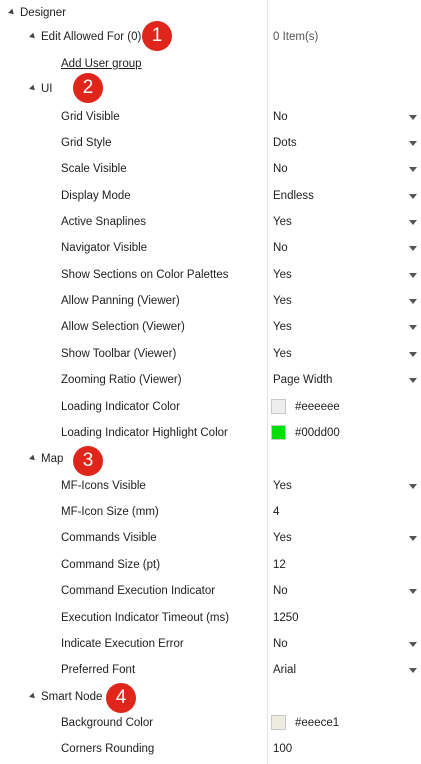  What do you see at coordinates (210, 538) in the screenshot?
I see `row-commands-visible: Commands Visible Yes` at bounding box center [210, 538].